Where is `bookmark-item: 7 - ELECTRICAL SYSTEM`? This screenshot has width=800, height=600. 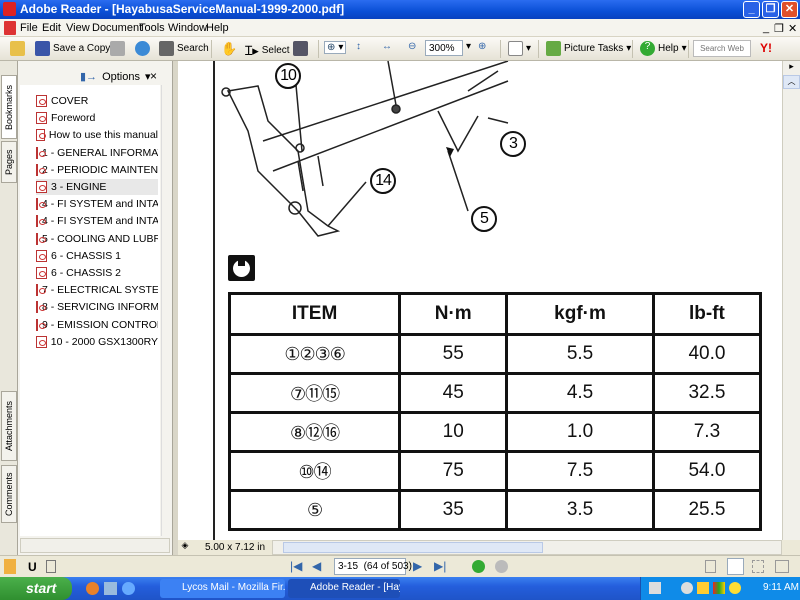
bookmark-item: 7 - ELECTRICAL SYSTEM is located at coordinates (97, 290).